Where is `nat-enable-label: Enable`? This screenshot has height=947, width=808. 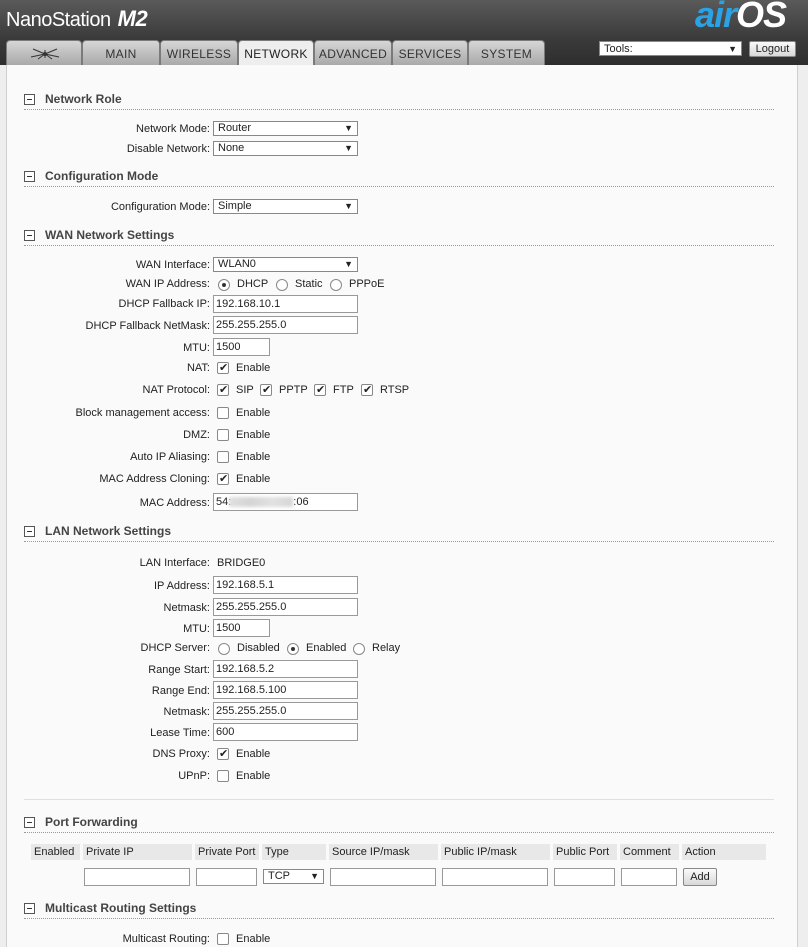
nat-enable-label: Enable is located at coordinates (253, 368).